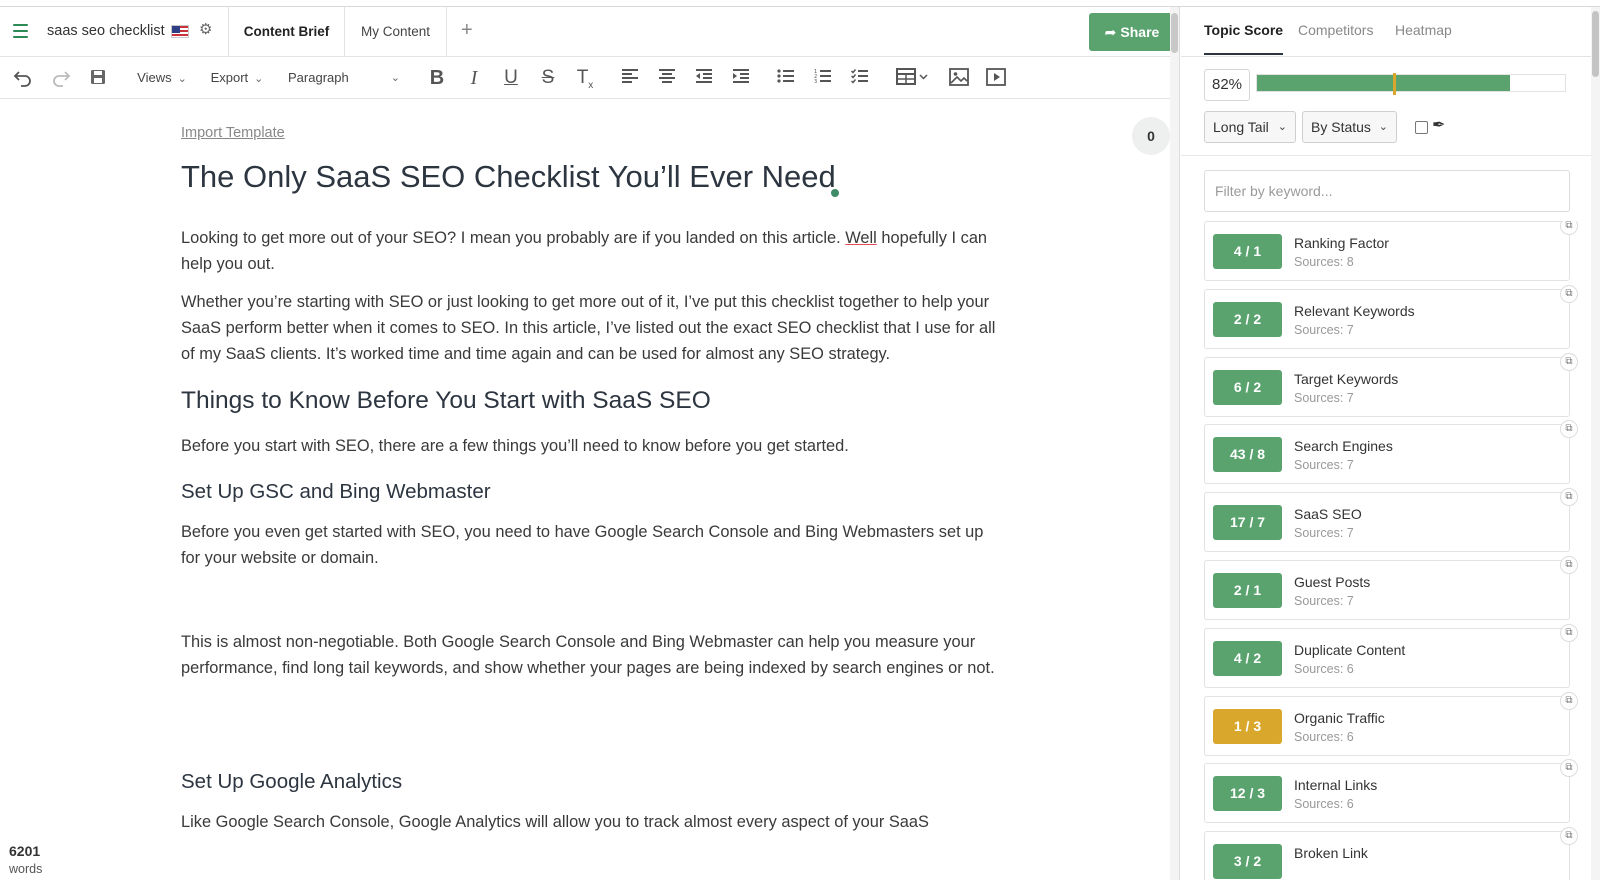 This screenshot has width=1600, height=880. What do you see at coordinates (860, 78) in the screenshot?
I see `checklist-icon` at bounding box center [860, 78].